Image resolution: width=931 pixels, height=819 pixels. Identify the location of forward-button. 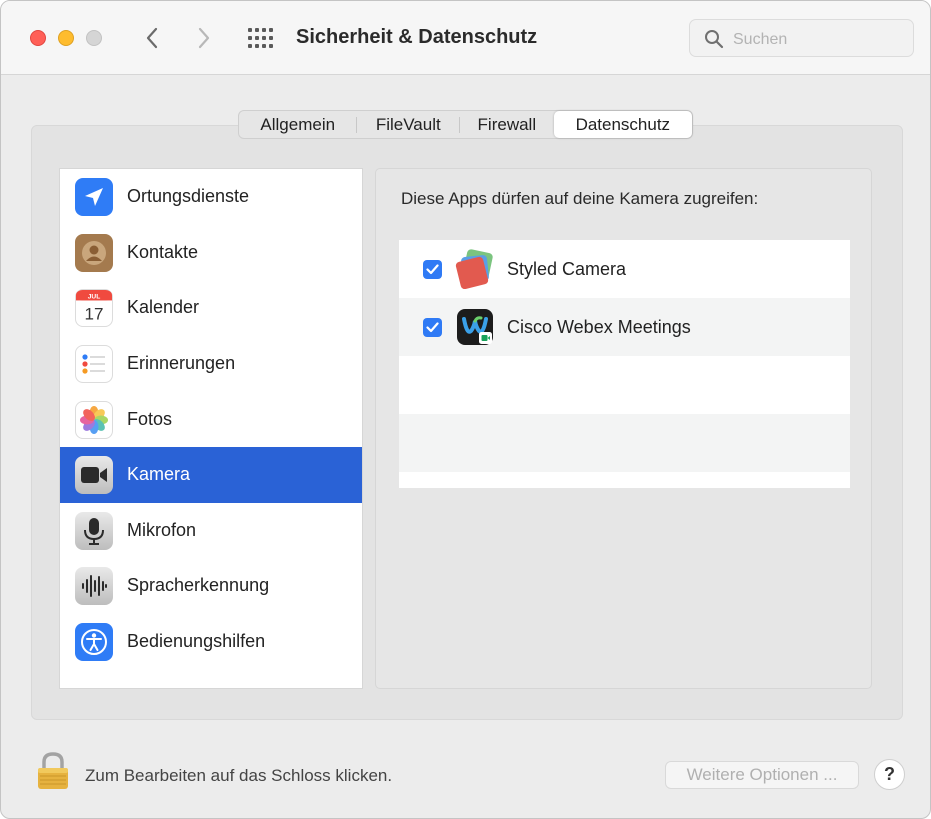
(204, 38).